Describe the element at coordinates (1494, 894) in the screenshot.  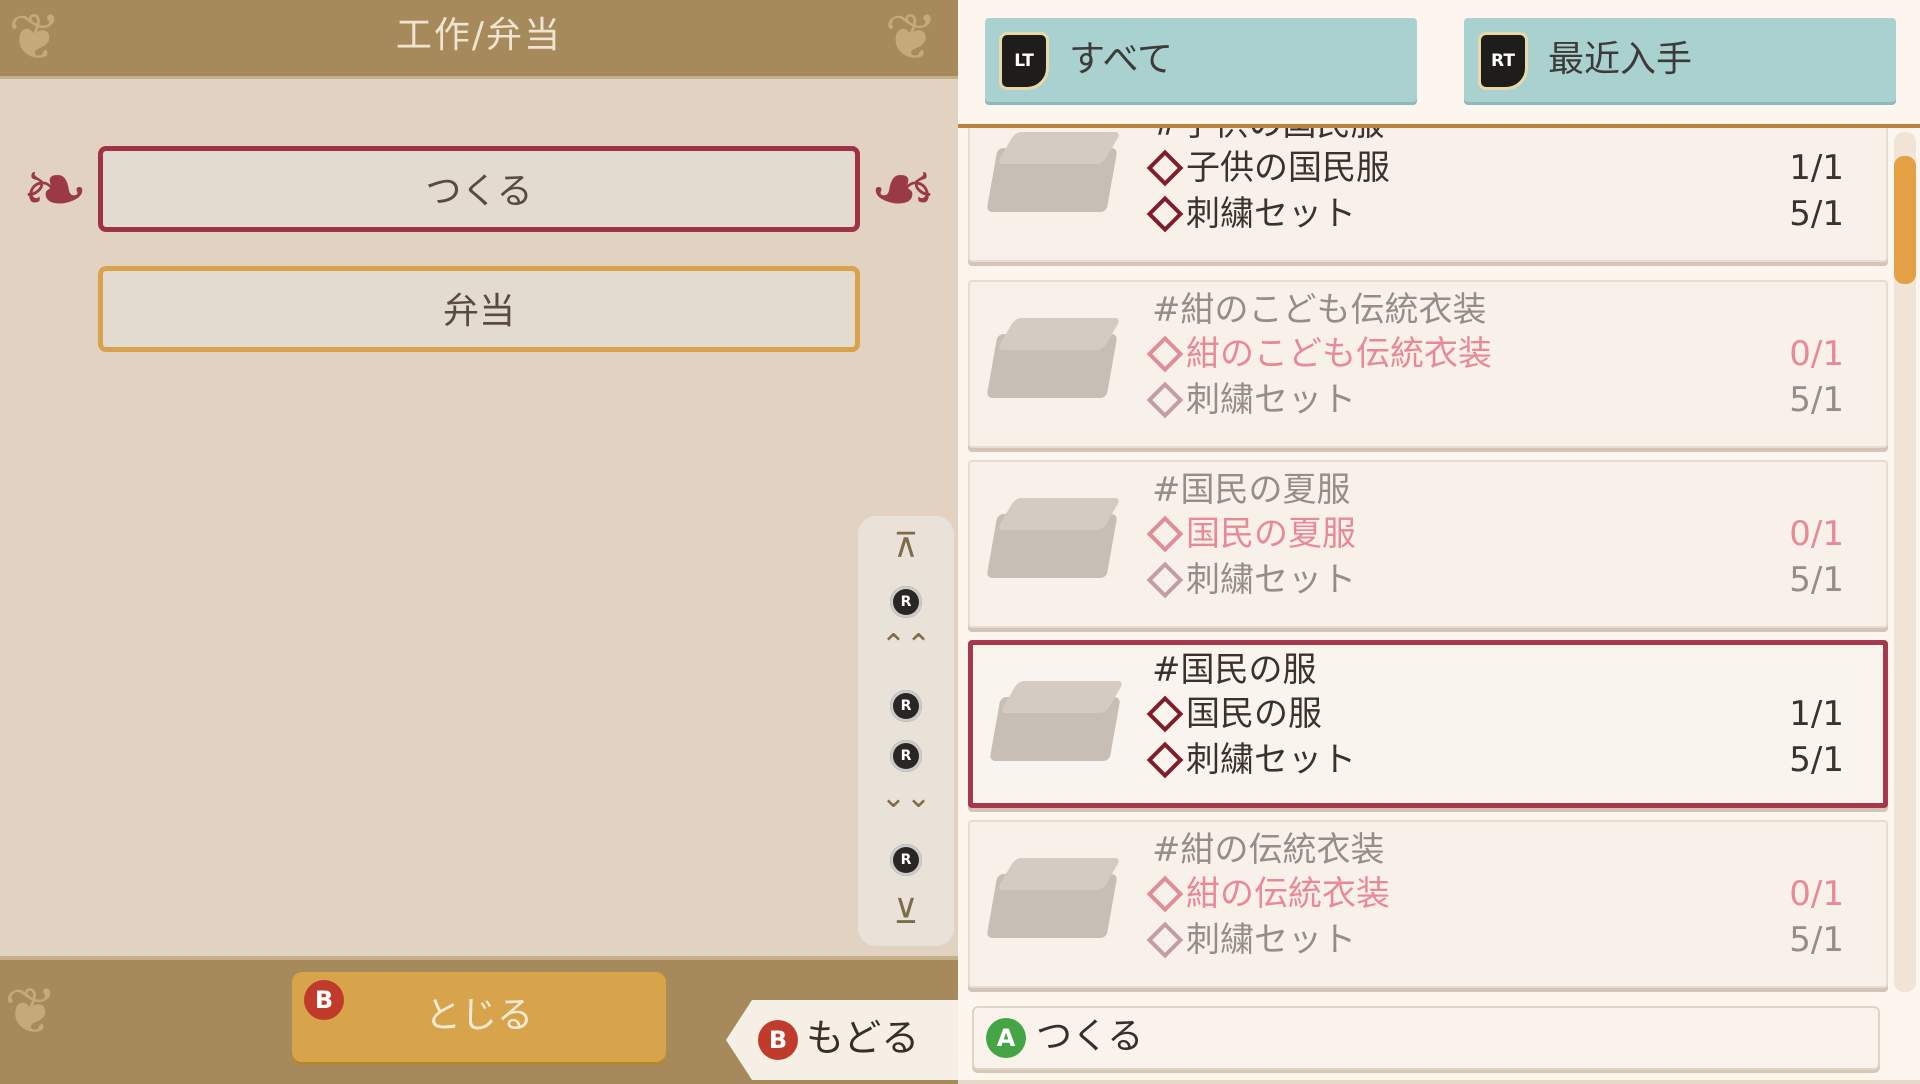
I see `material-row: 紺の伝統衣装 0/1` at that location.